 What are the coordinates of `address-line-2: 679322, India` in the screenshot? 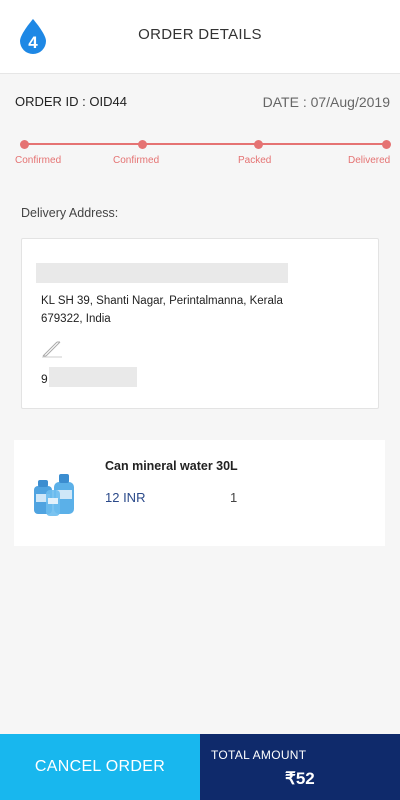 It's located at (76, 319).